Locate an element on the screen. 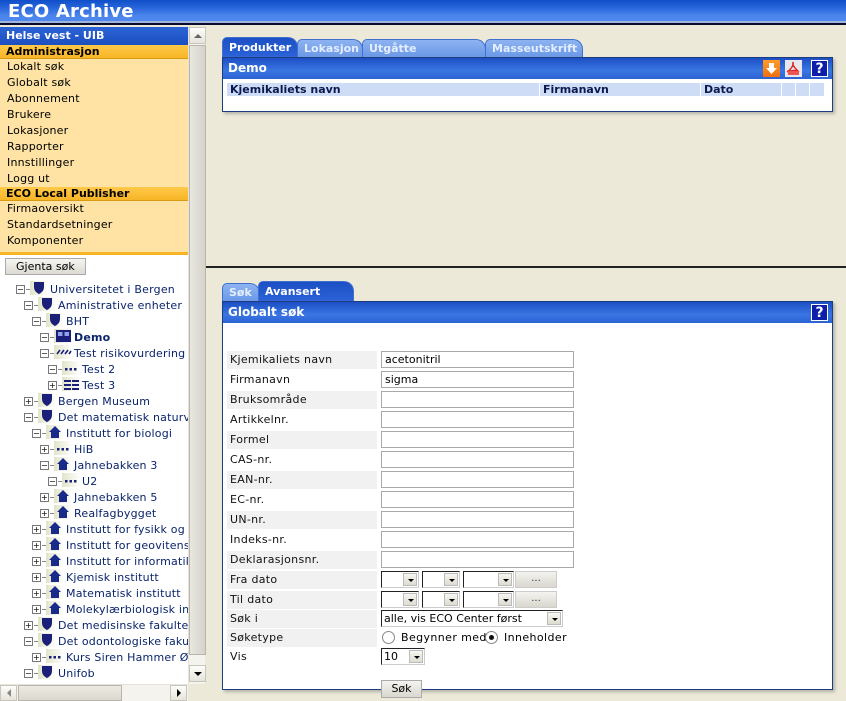 This screenshot has height=701, width=846. tree-node: + Institutt for fysikk og t is located at coordinates (94, 529).